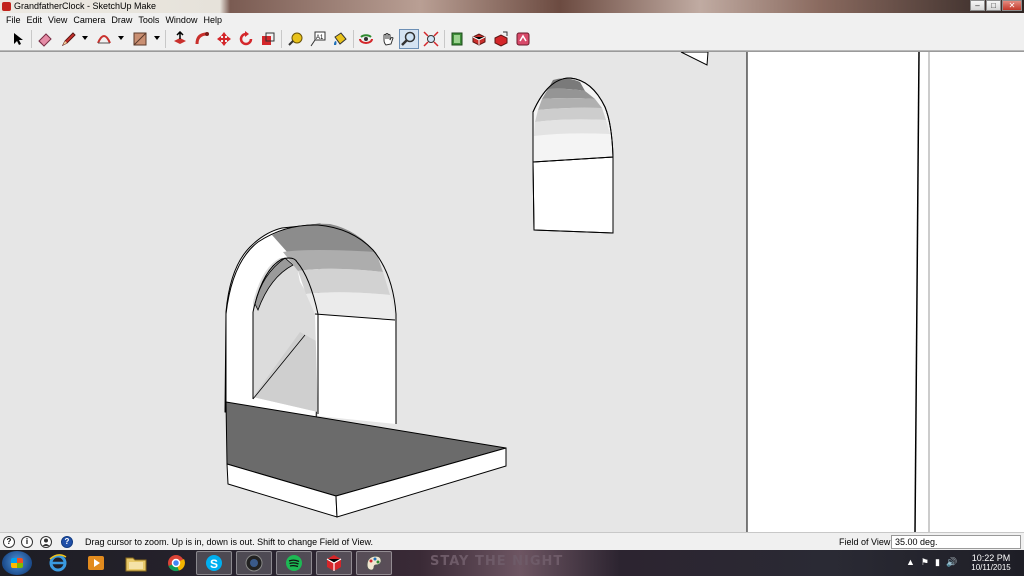 This screenshot has height=576, width=1024. What do you see at coordinates (36, 20) in the screenshot?
I see `menu-edit: Edit` at bounding box center [36, 20].